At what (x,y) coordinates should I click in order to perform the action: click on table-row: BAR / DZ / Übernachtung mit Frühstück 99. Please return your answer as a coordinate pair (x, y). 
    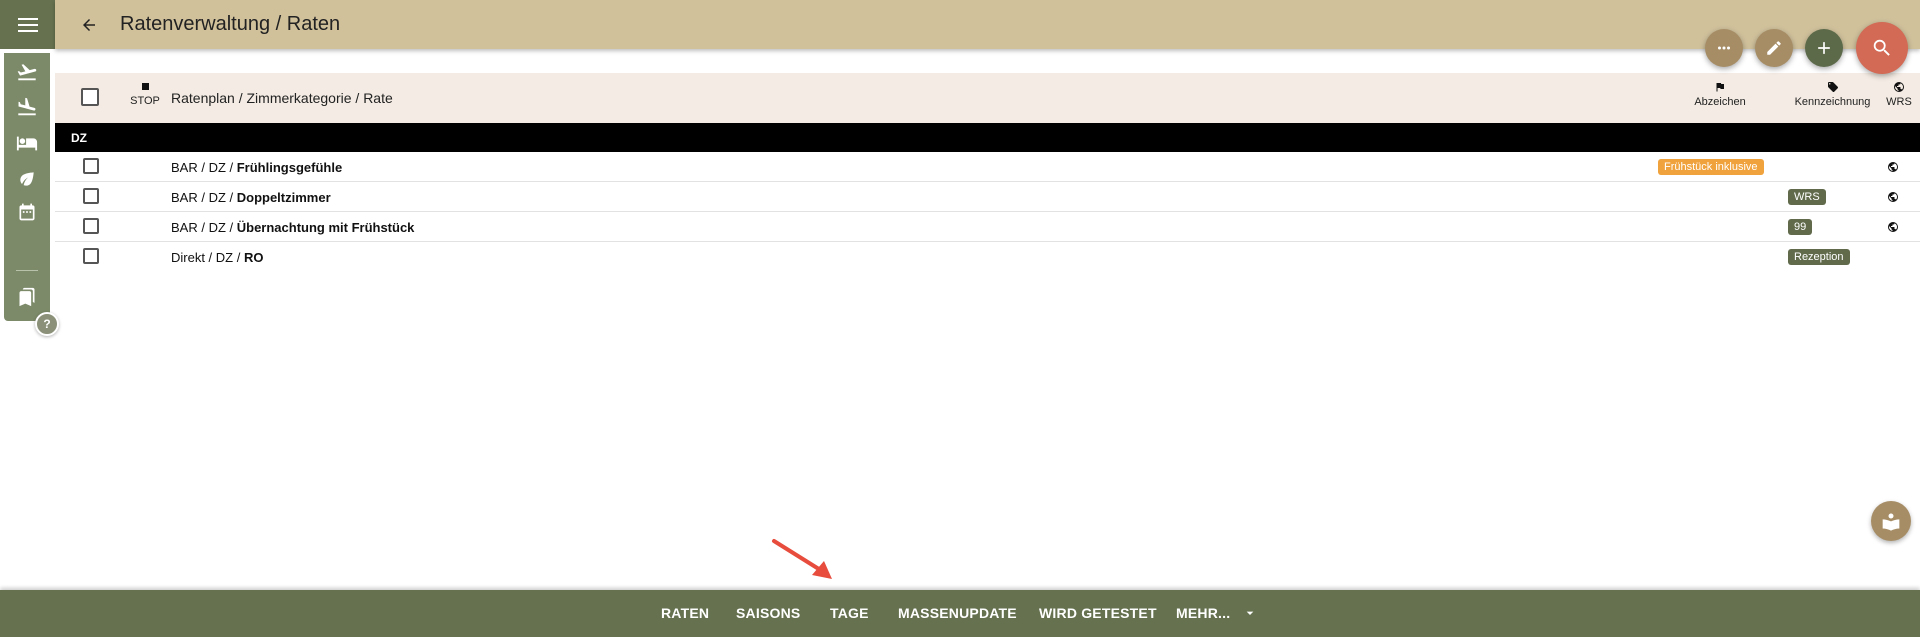
    Looking at the image, I should click on (987, 227).